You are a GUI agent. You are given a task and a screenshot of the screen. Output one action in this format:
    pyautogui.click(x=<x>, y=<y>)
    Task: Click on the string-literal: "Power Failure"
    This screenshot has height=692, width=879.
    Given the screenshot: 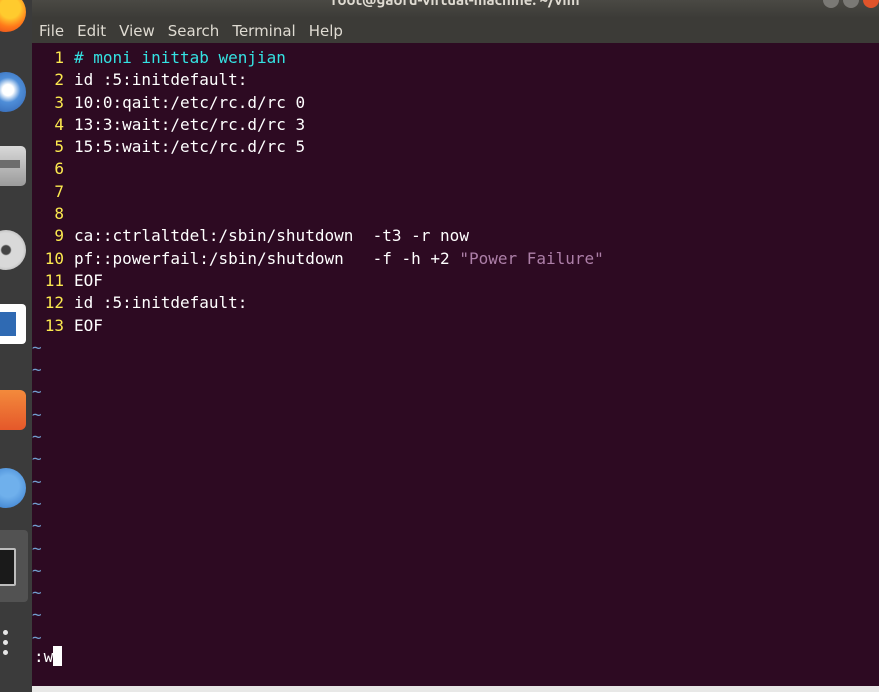 What is the action you would take?
    pyautogui.click(x=531, y=258)
    